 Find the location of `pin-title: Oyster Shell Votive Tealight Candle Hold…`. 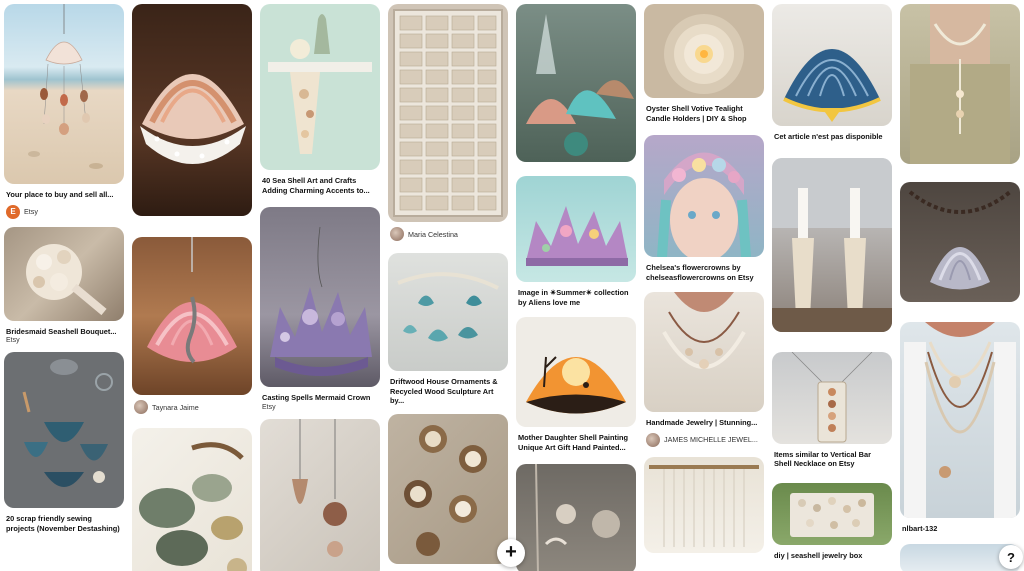

pin-title: Oyster Shell Votive Tealight Candle Hold… is located at coordinates (704, 113).